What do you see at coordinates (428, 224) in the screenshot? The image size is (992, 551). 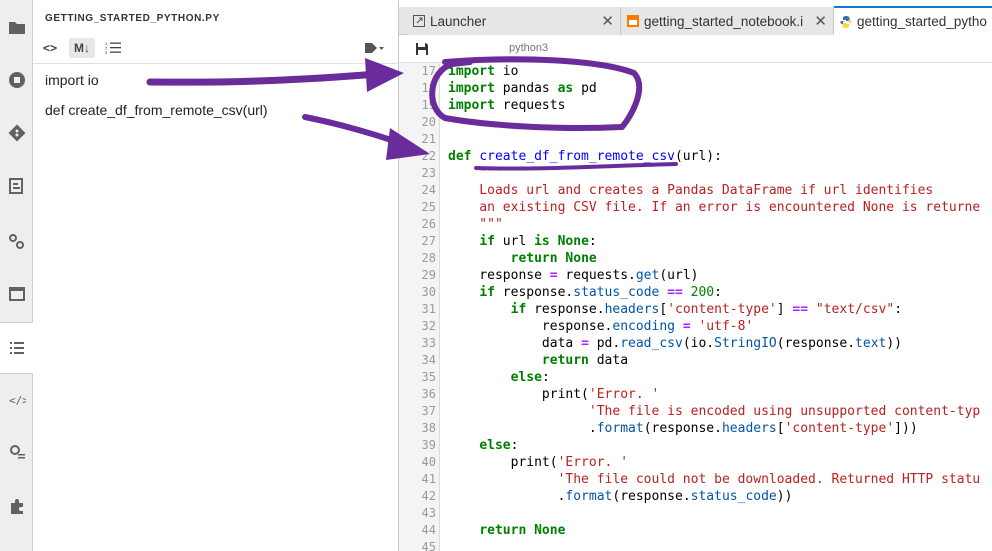 I see `line-number: 26` at bounding box center [428, 224].